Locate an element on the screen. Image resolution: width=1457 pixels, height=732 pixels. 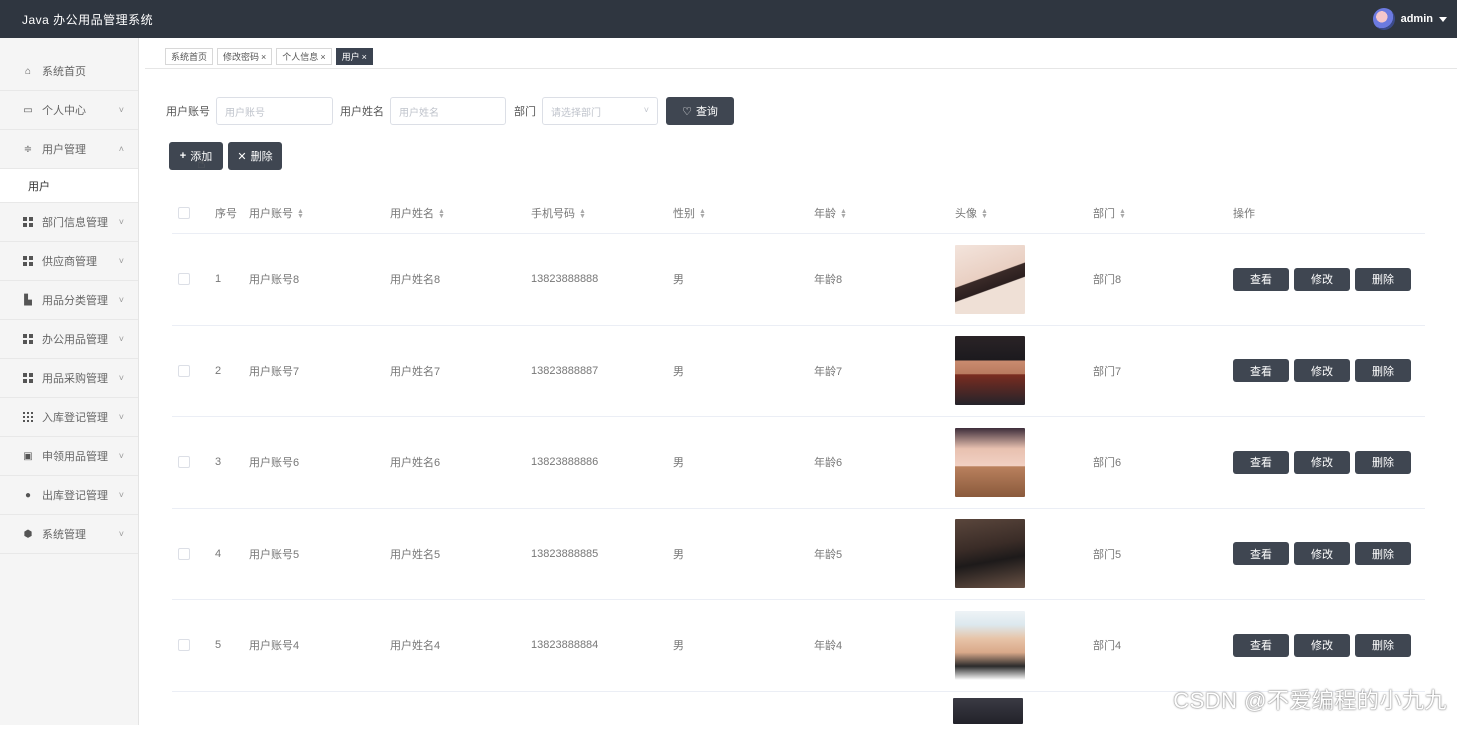
header-age: 年龄 ▲ ▼ is located at coordinates (884, 213).